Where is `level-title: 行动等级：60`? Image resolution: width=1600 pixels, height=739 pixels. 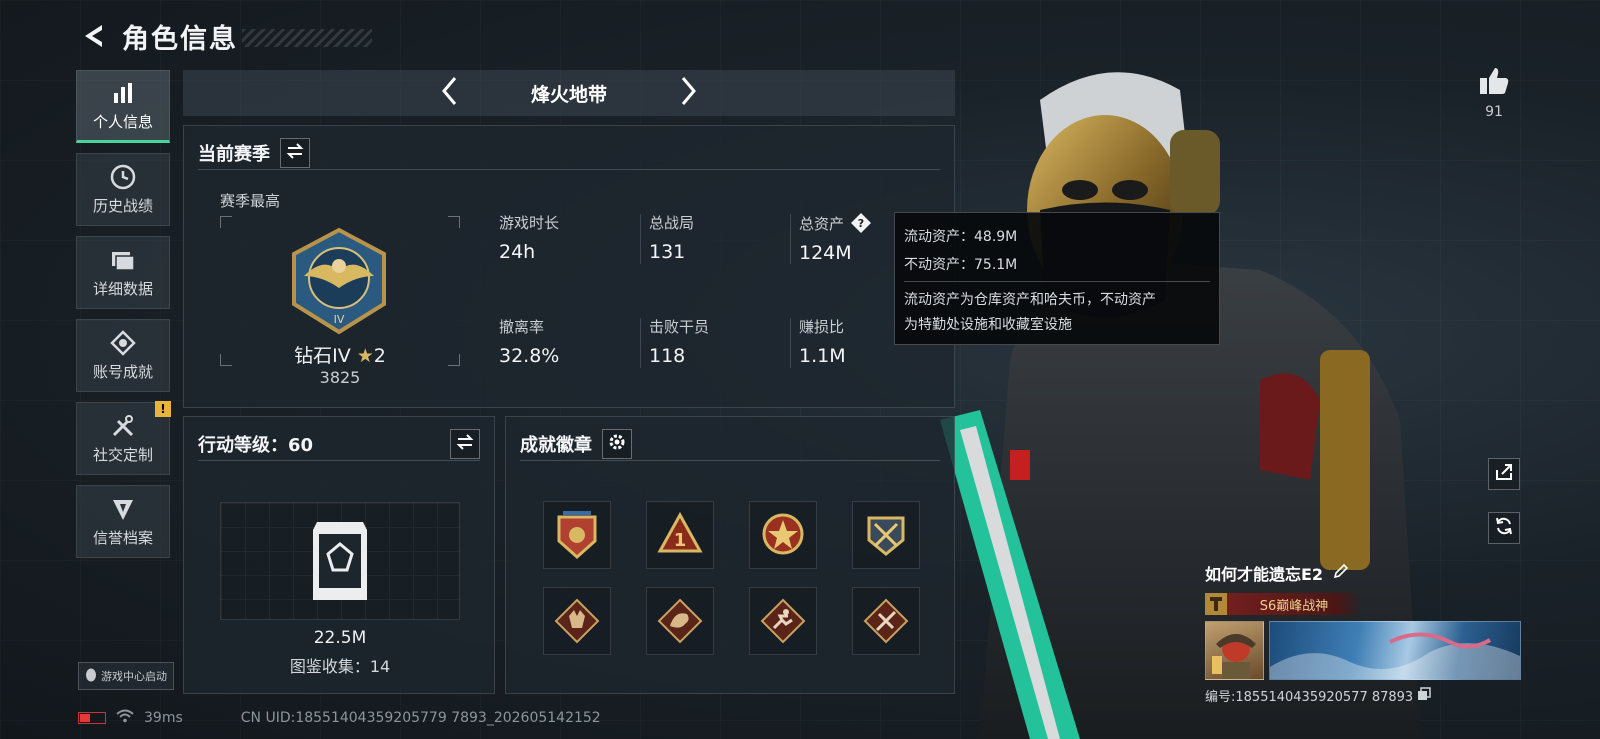
level-title: 行动等级：60 is located at coordinates (256, 445).